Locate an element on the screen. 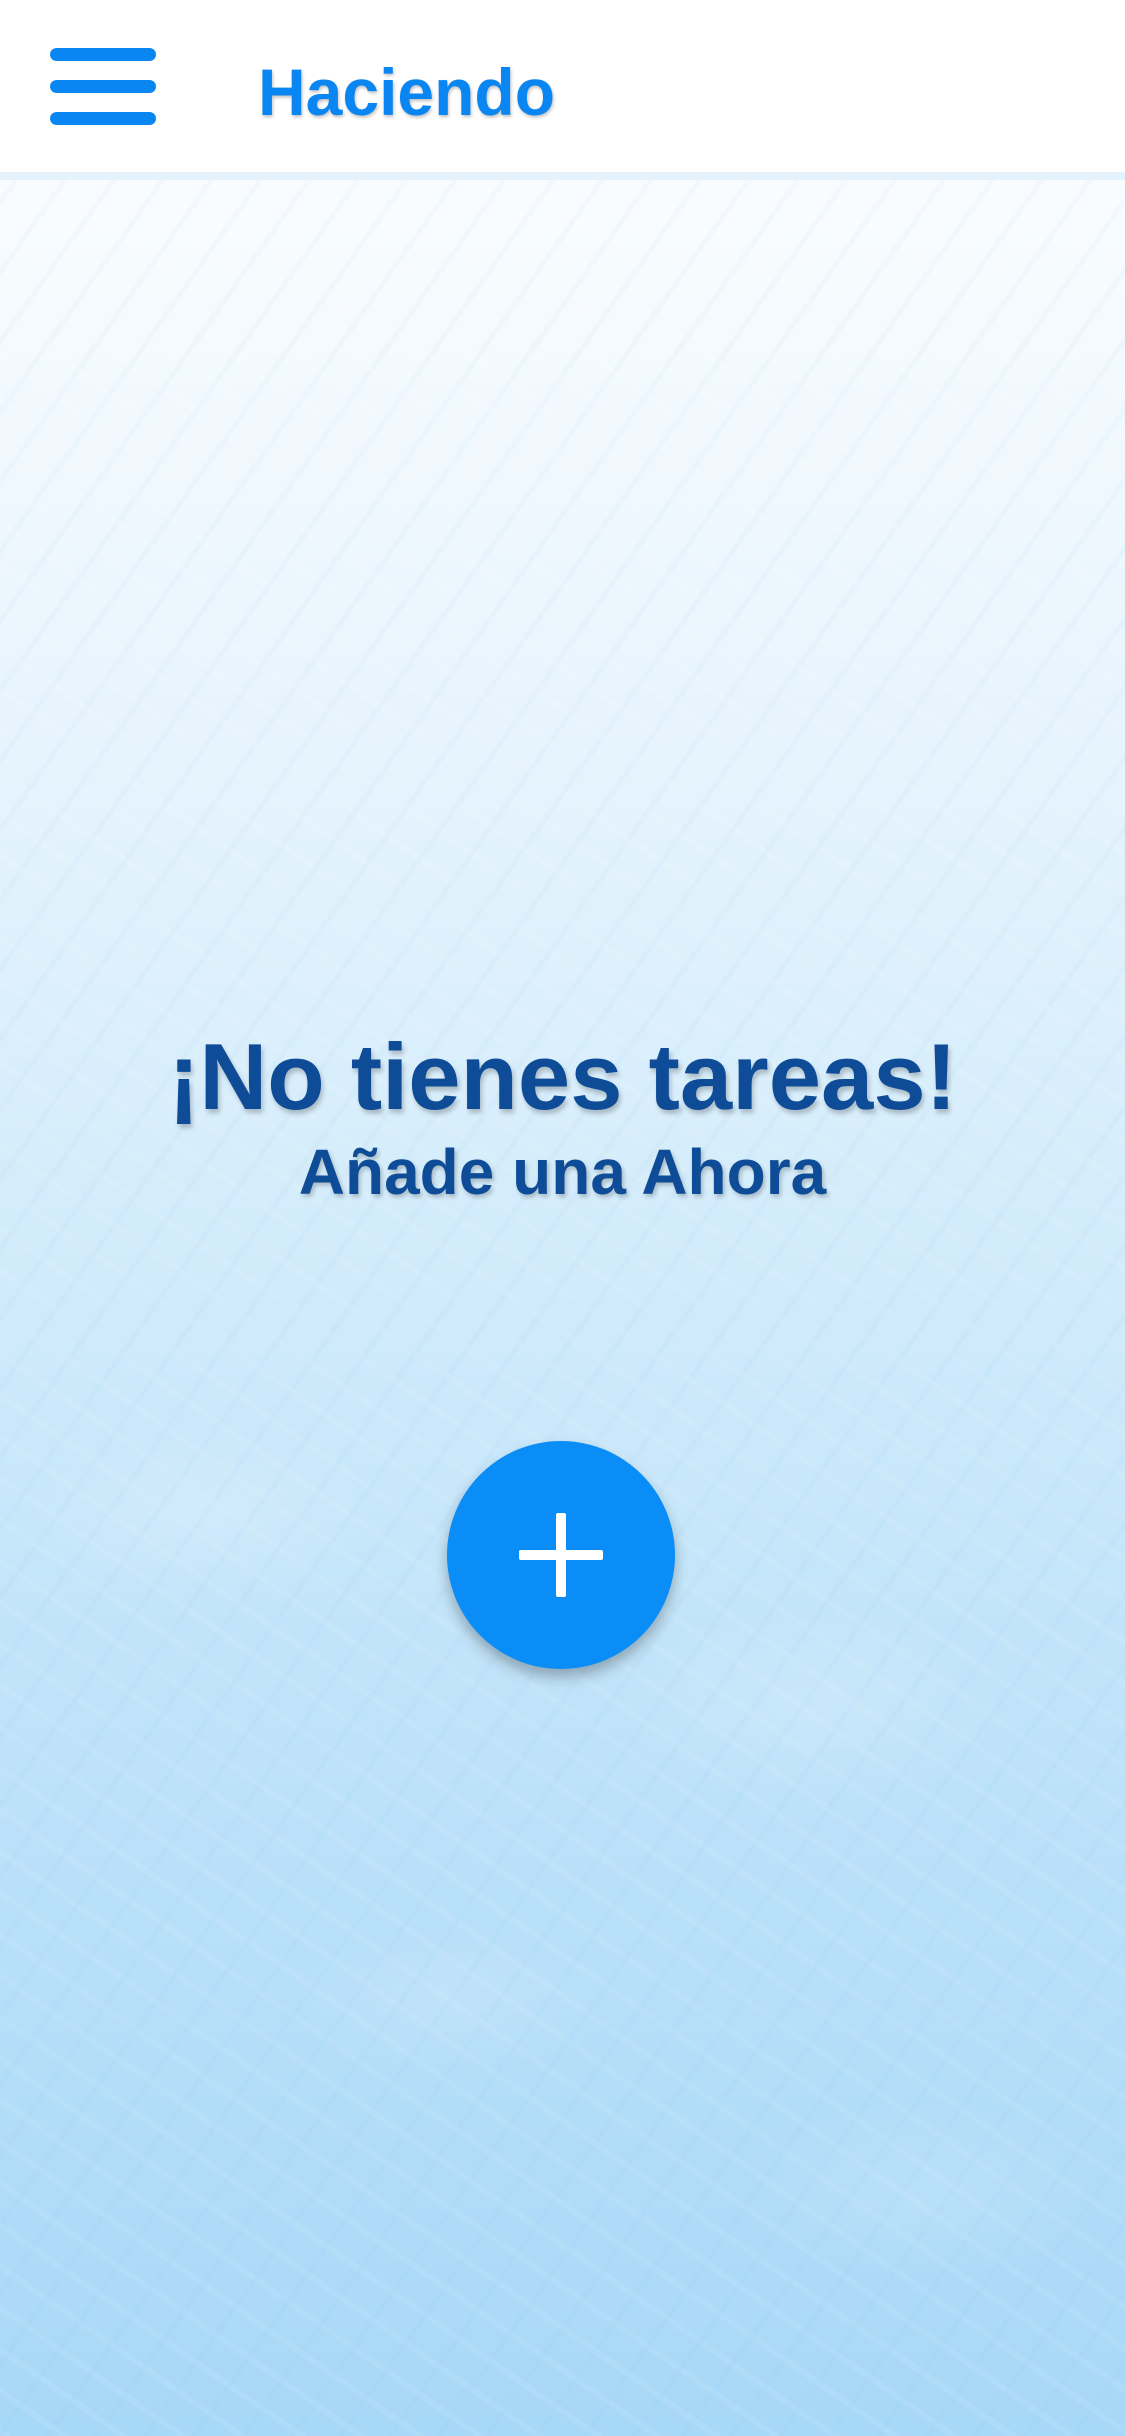  empty-state: ¡No tienes tareas! Añade una Ahora is located at coordinates (562, 1117).